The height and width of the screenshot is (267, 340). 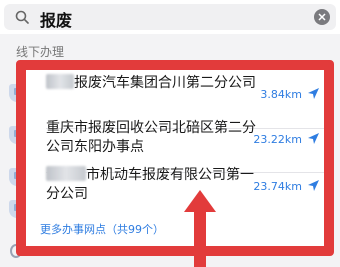 What do you see at coordinates (102, 229) in the screenshot?
I see `more-locations-link: 更多办事网点（共99个）` at bounding box center [102, 229].